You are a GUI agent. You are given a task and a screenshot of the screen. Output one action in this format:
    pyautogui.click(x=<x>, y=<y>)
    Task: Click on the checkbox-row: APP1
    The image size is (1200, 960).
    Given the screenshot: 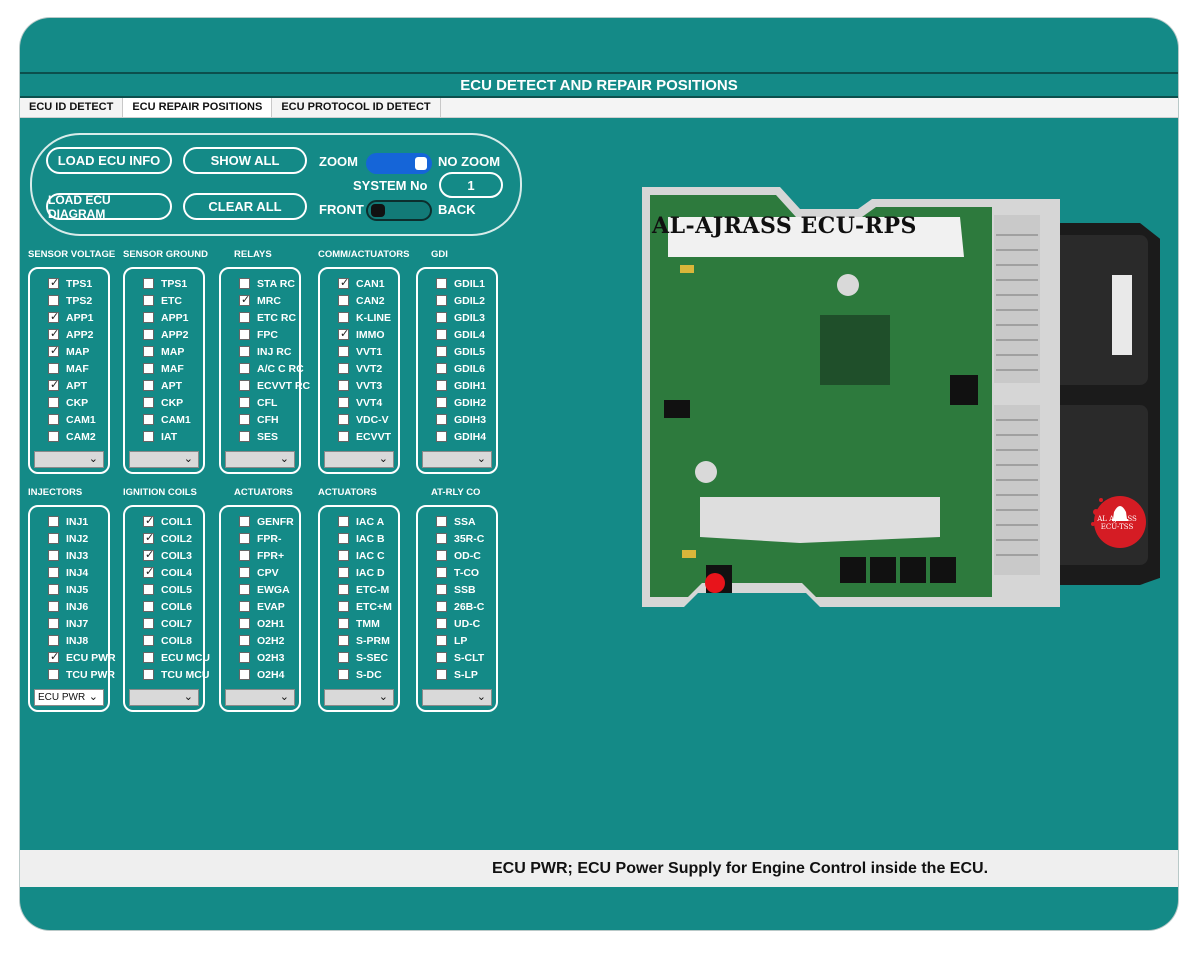 What is the action you would take?
    pyautogui.click(x=164, y=317)
    